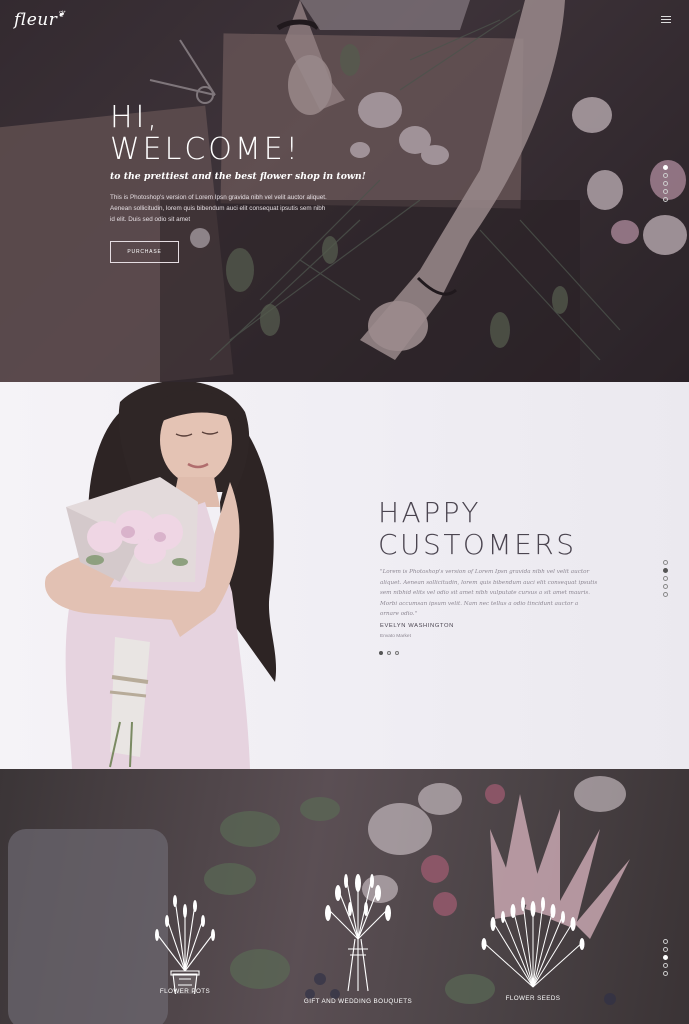  I want to click on purchase-button: PURCHASE, so click(144, 252).